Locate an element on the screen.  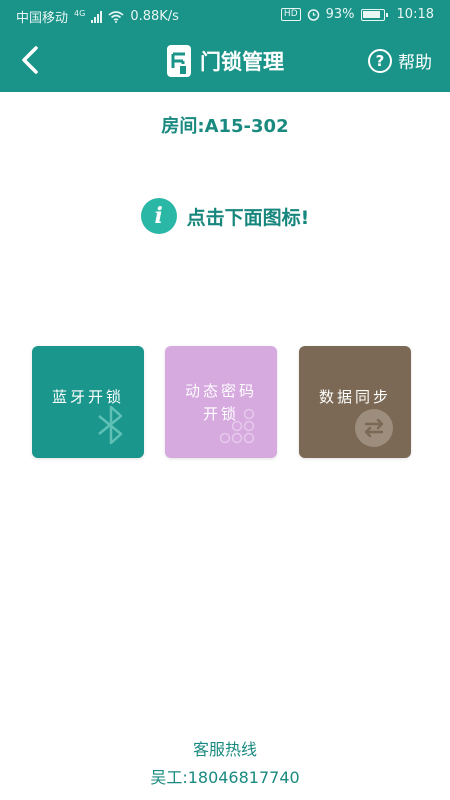
status-right: HD 93% 10:18 is located at coordinates (357, 14).